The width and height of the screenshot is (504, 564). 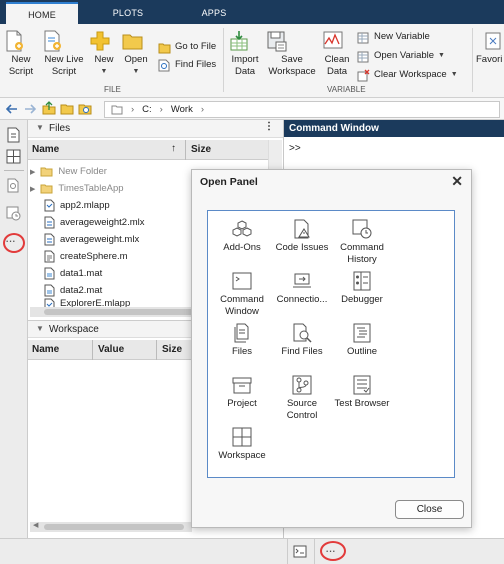 I want to click on tab-plots: PLOTS, so click(x=128, y=12).